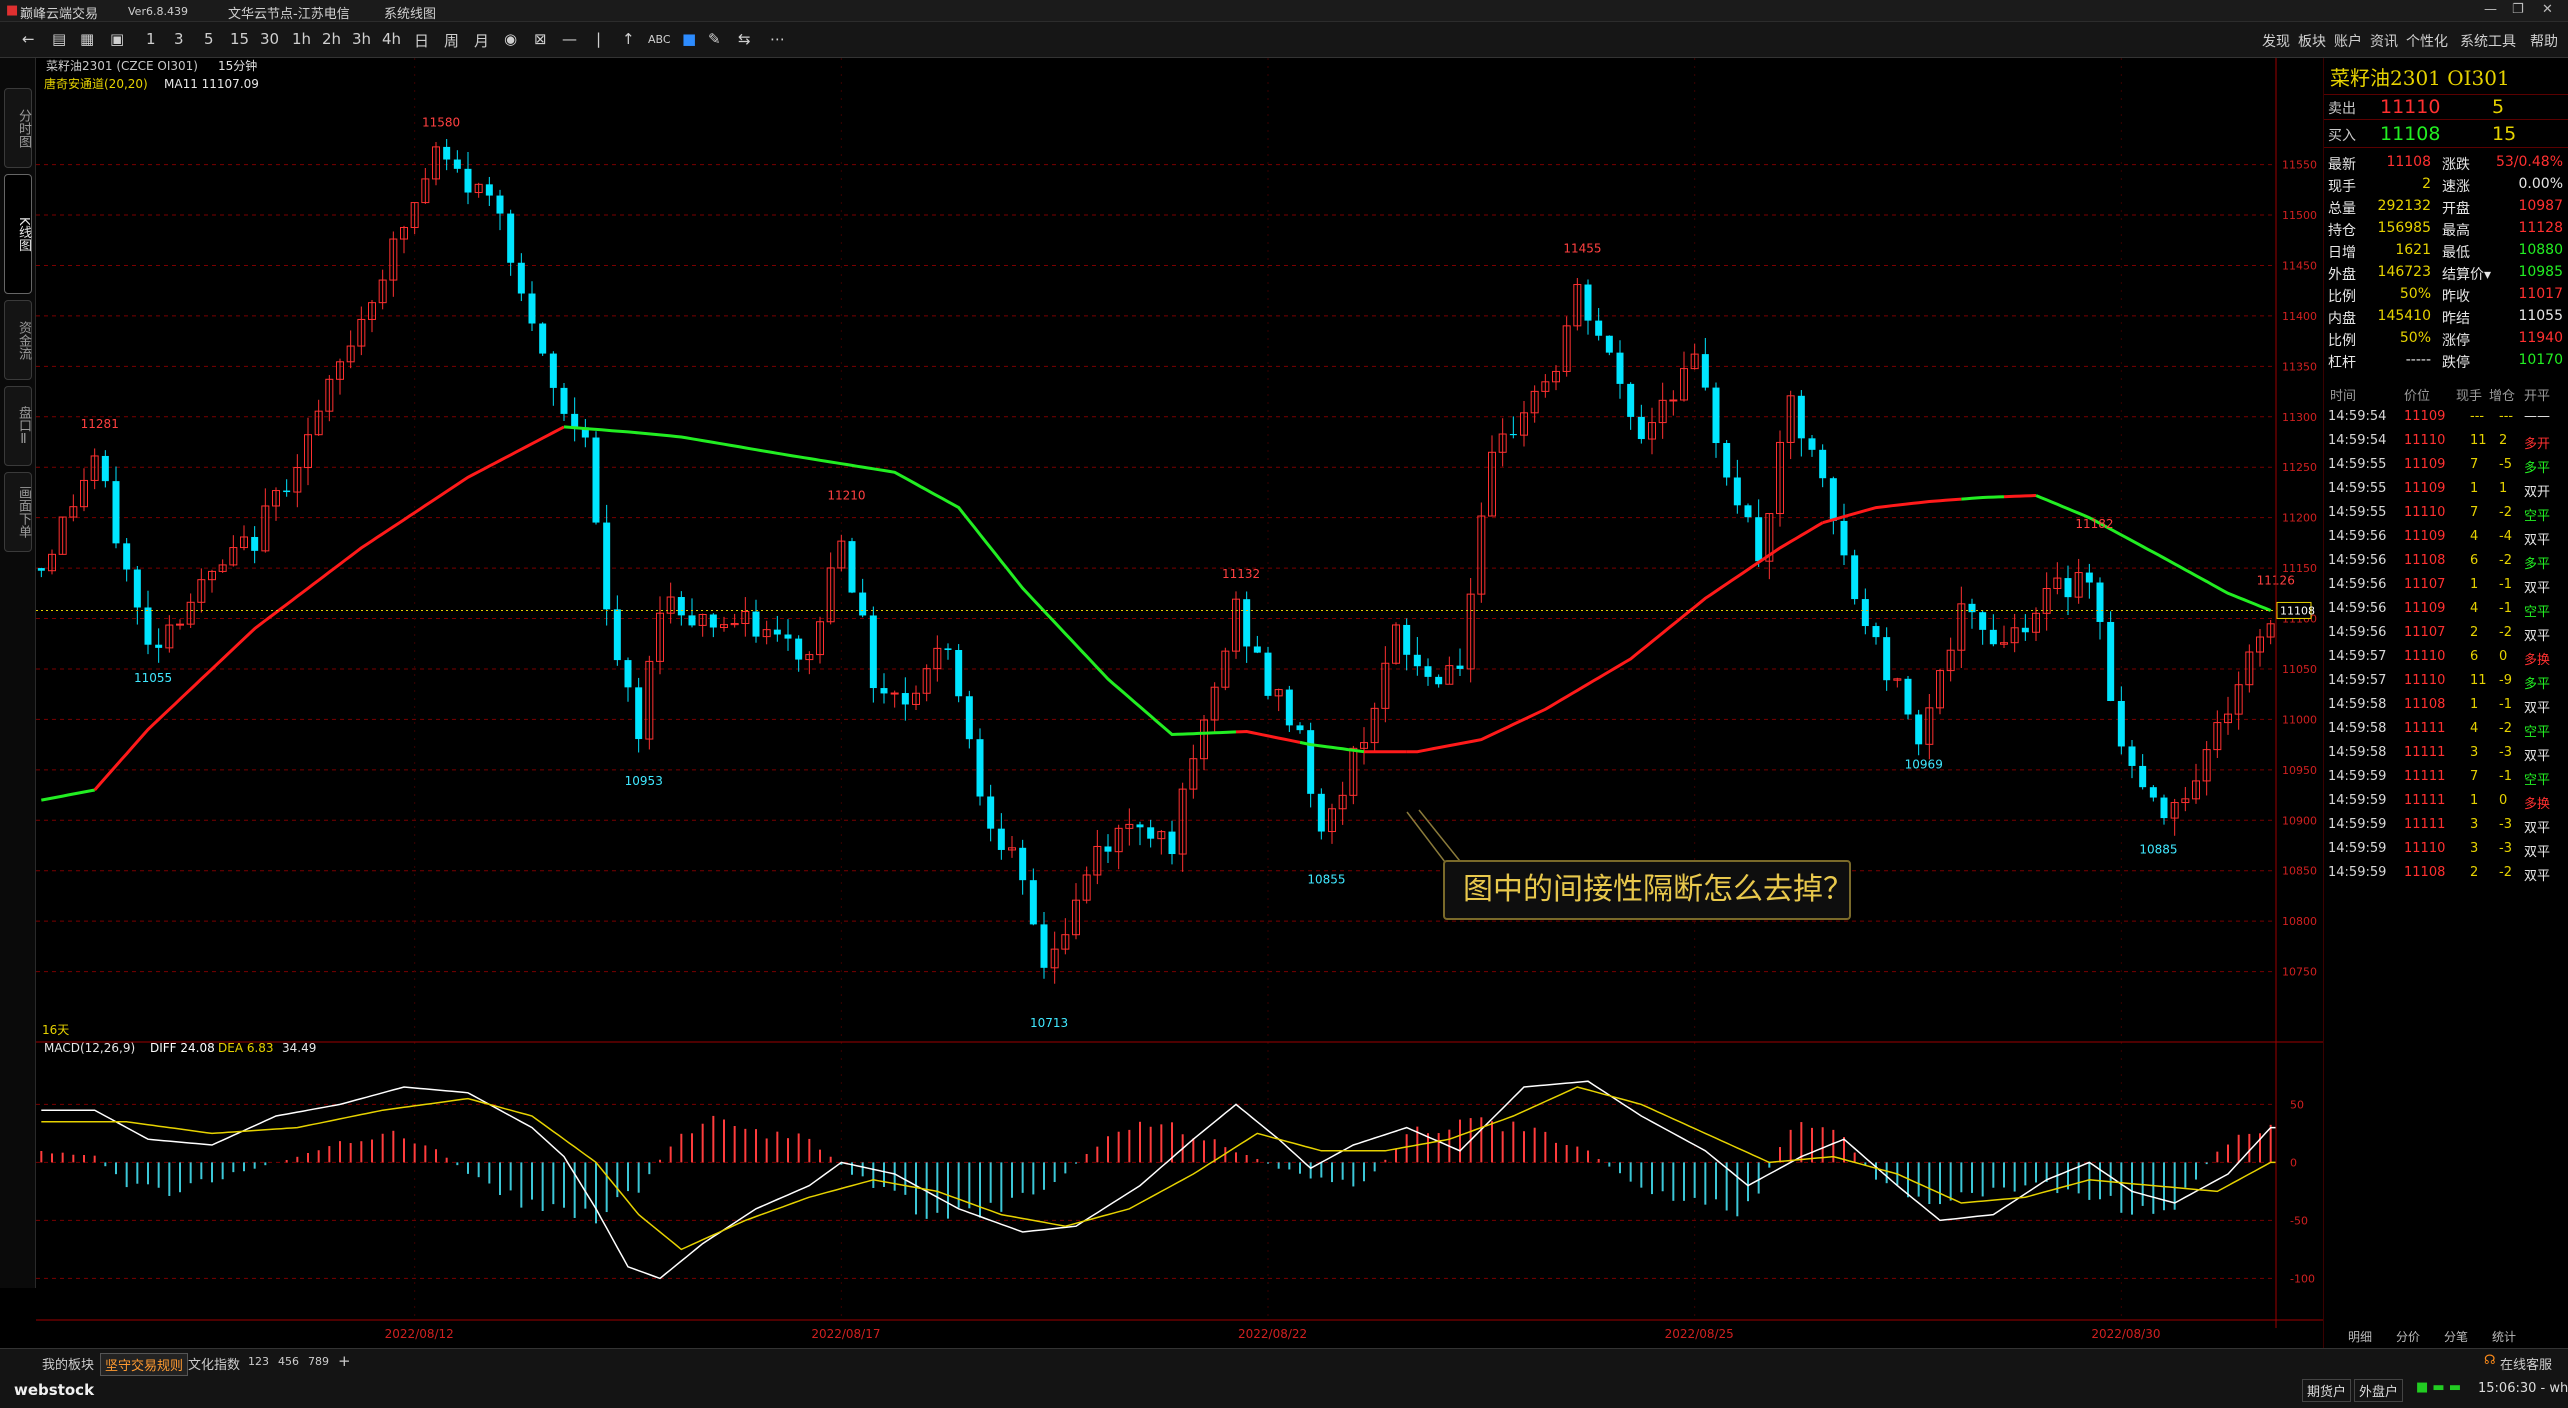 This screenshot has width=2568, height=1408. I want to click on compare-icon: ⊠, so click(540, 39).